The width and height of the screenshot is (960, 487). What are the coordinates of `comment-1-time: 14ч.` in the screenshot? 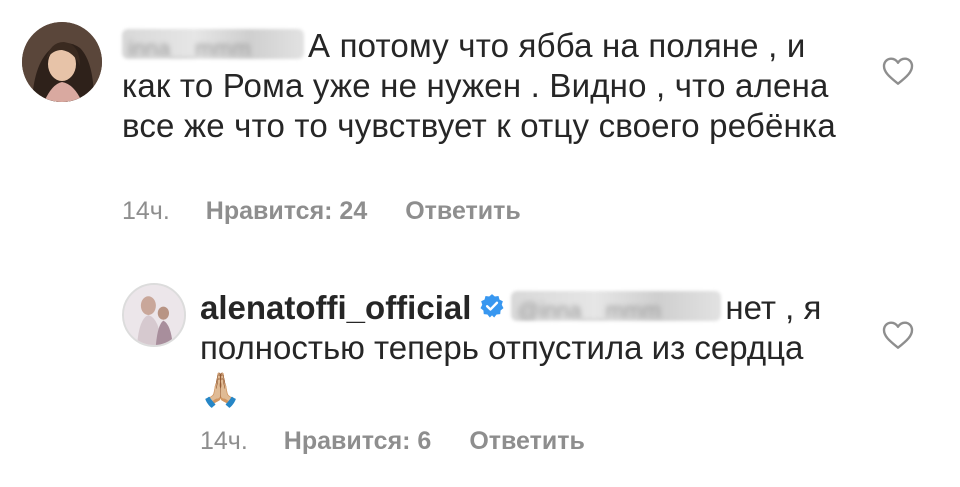 It's located at (146, 211).